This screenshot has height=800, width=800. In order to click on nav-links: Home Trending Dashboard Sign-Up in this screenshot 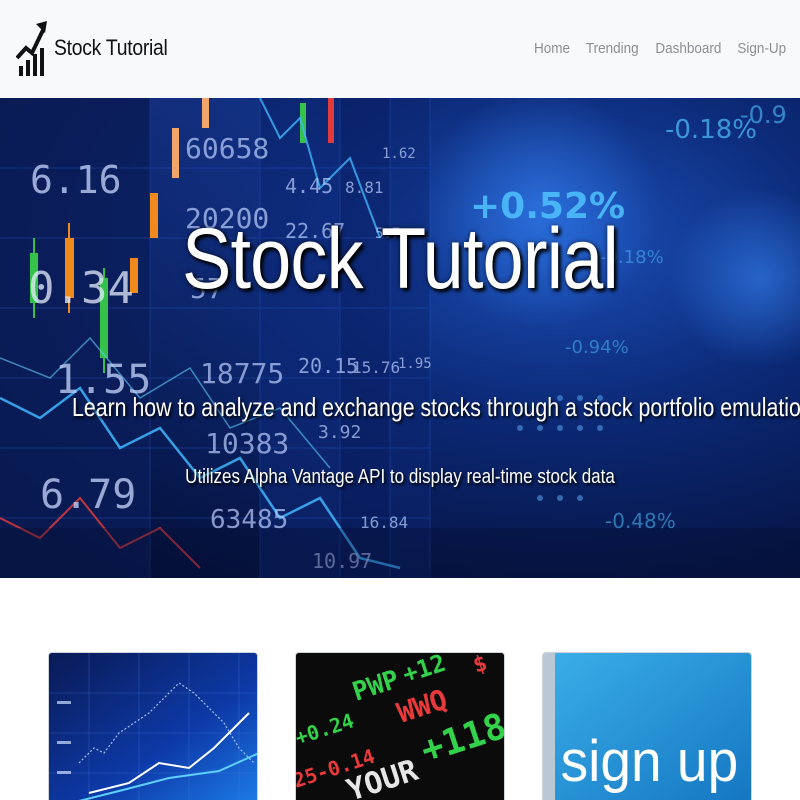, I will do `click(658, 48)`.